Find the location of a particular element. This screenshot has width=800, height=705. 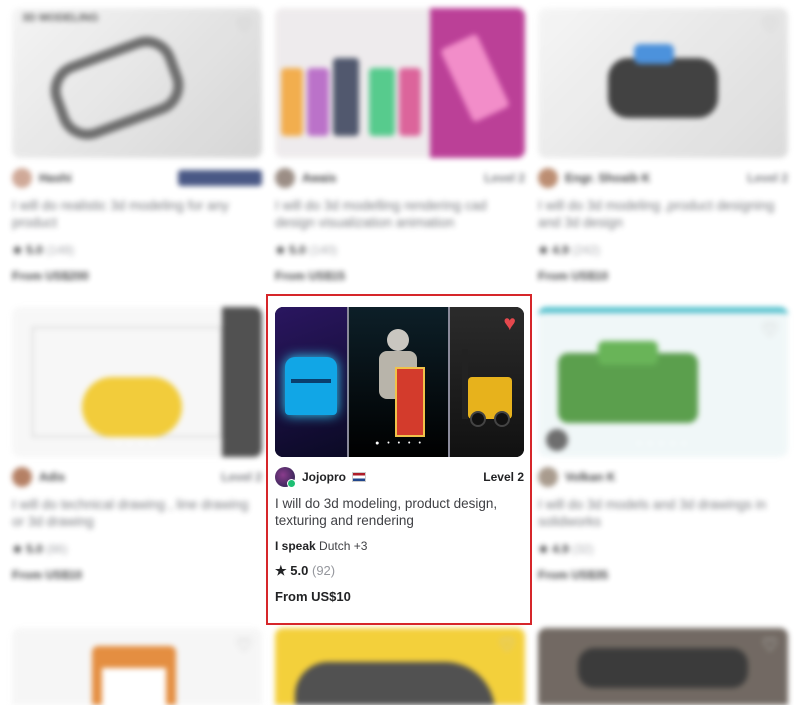

gig-price: From US$15 is located at coordinates (310, 276).